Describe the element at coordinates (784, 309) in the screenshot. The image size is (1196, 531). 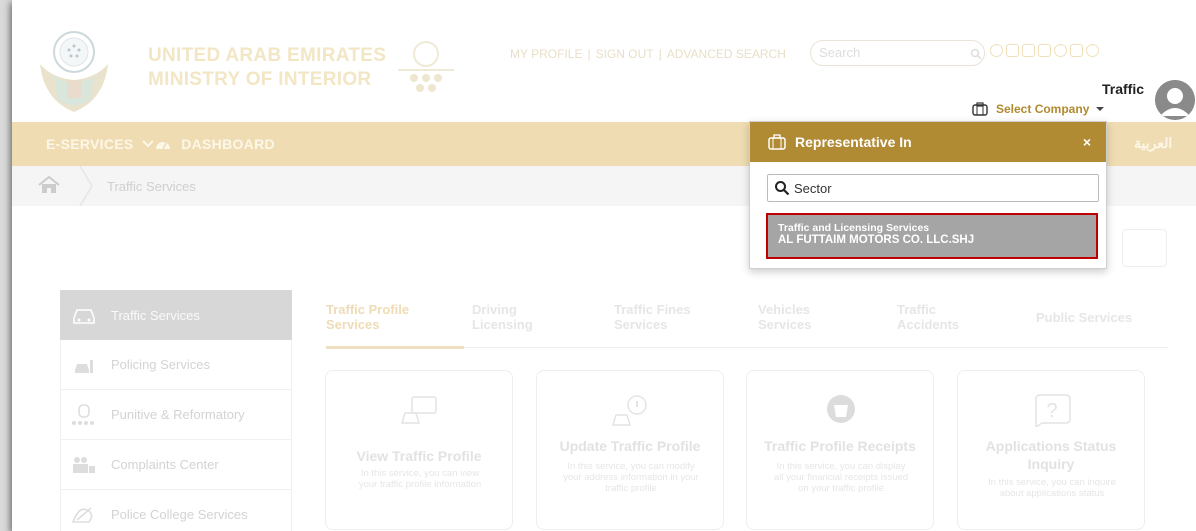
I see `tab-label-line1: Vehicles` at that location.